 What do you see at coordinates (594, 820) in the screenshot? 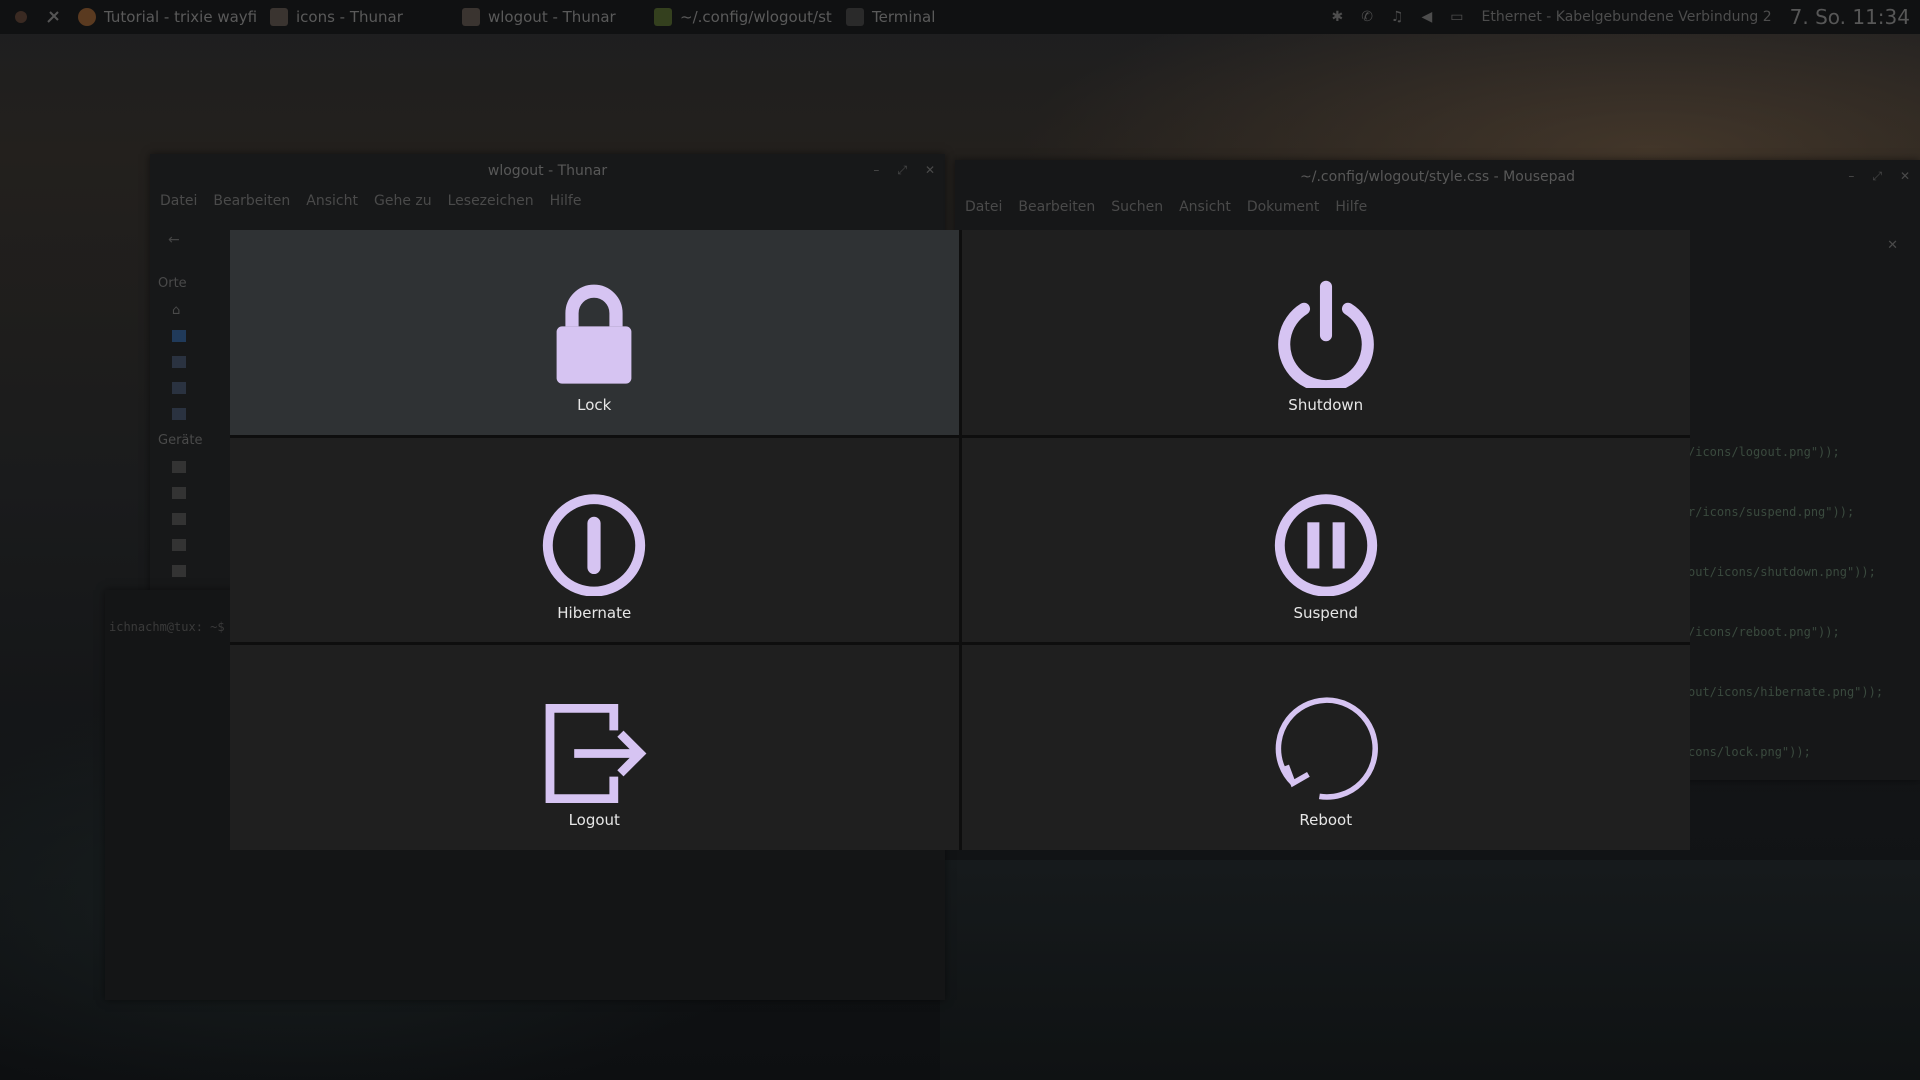
I see `button-label: Logout` at bounding box center [594, 820].